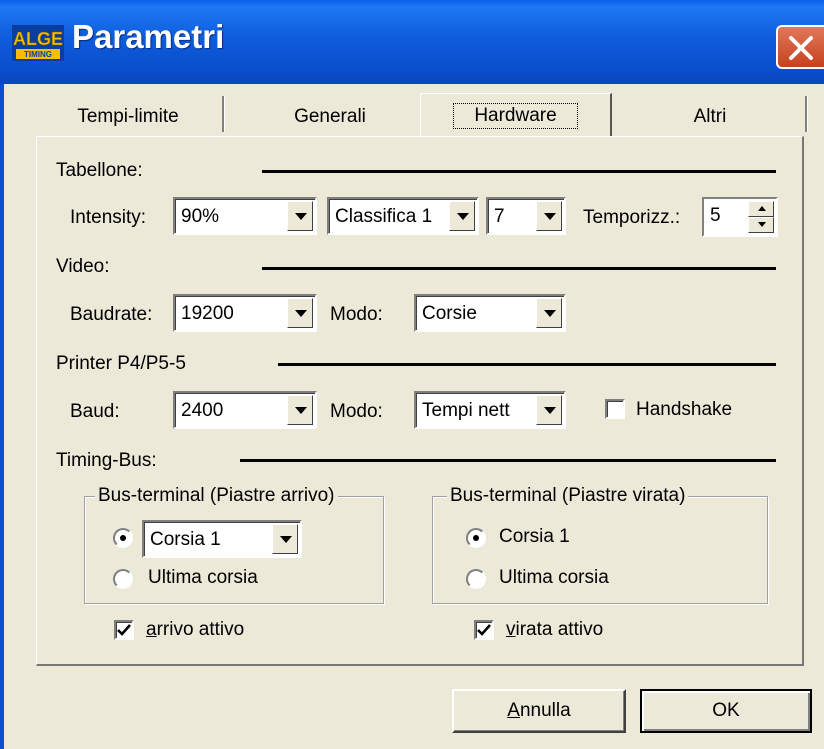 Image resolution: width=824 pixels, height=749 pixels. What do you see at coordinates (519, 268) in the screenshot?
I see `video-divider` at bounding box center [519, 268].